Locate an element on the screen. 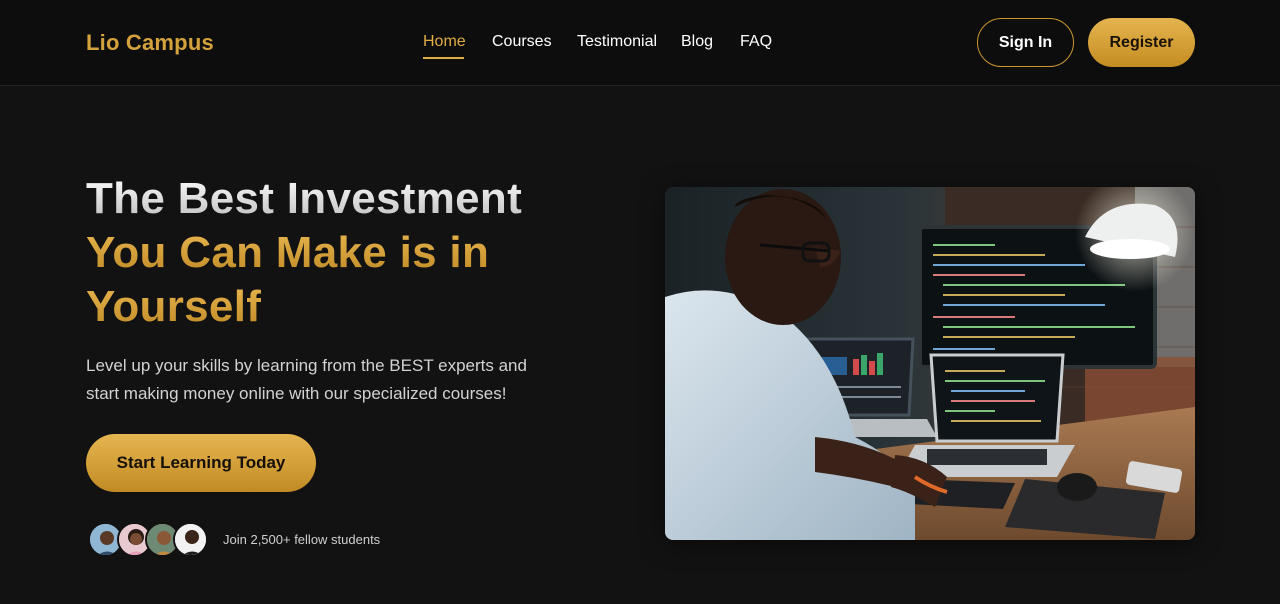 The width and height of the screenshot is (1280, 604). start-learning-button: Start Learning Today is located at coordinates (201, 463).